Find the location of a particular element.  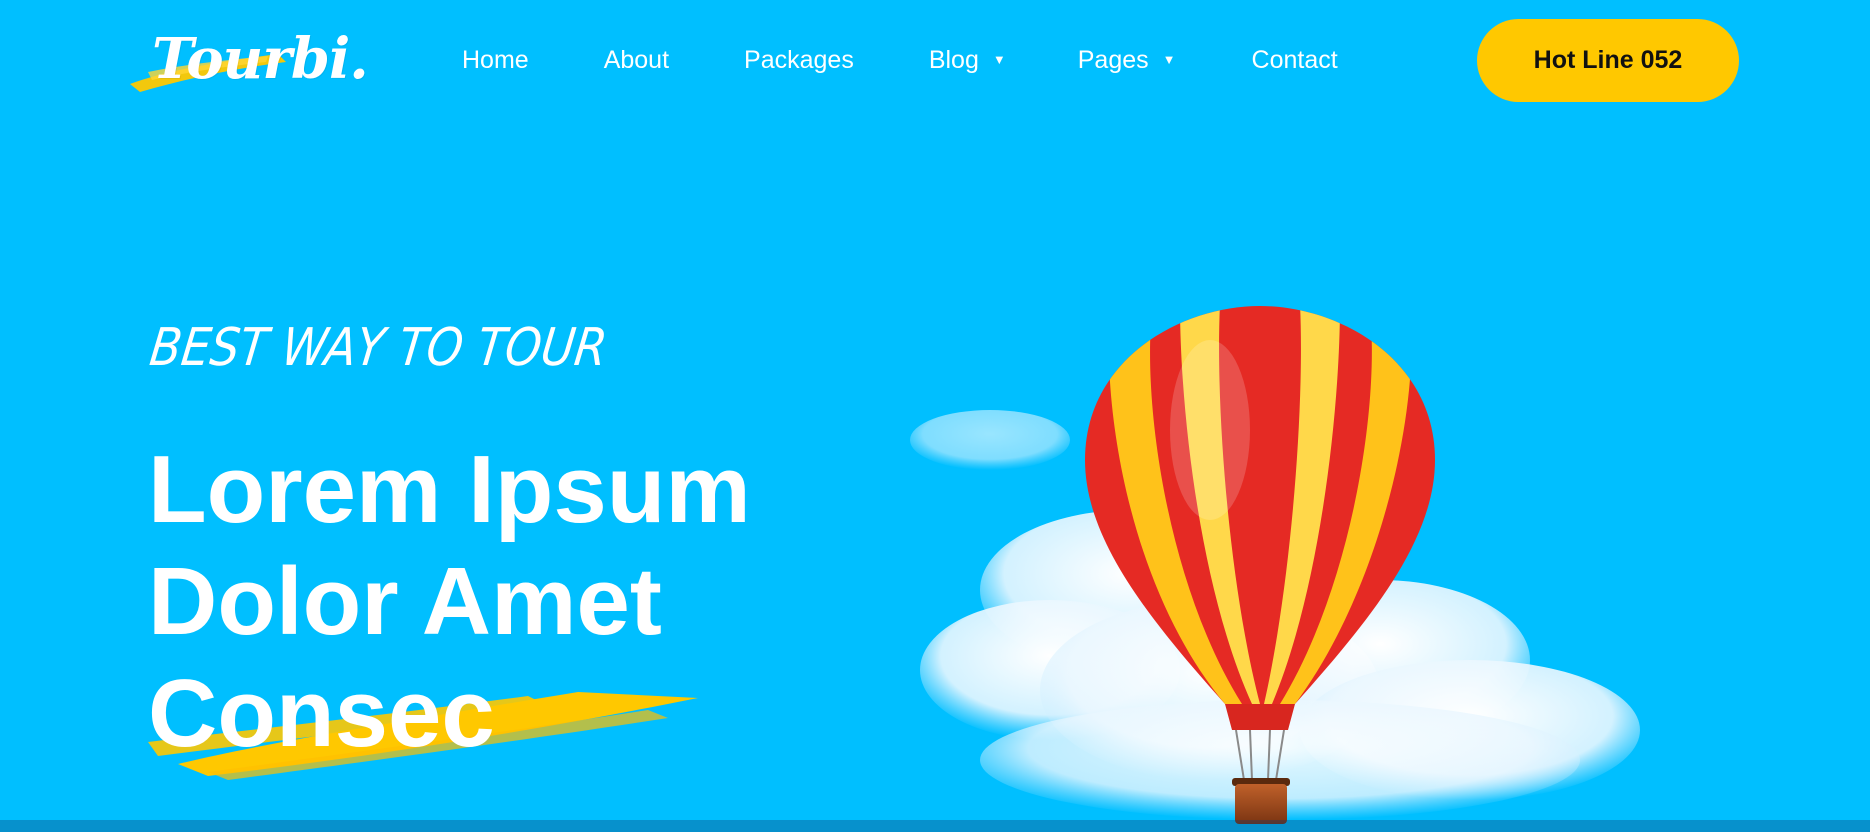

logo: Tourbi. is located at coordinates (248, 57).